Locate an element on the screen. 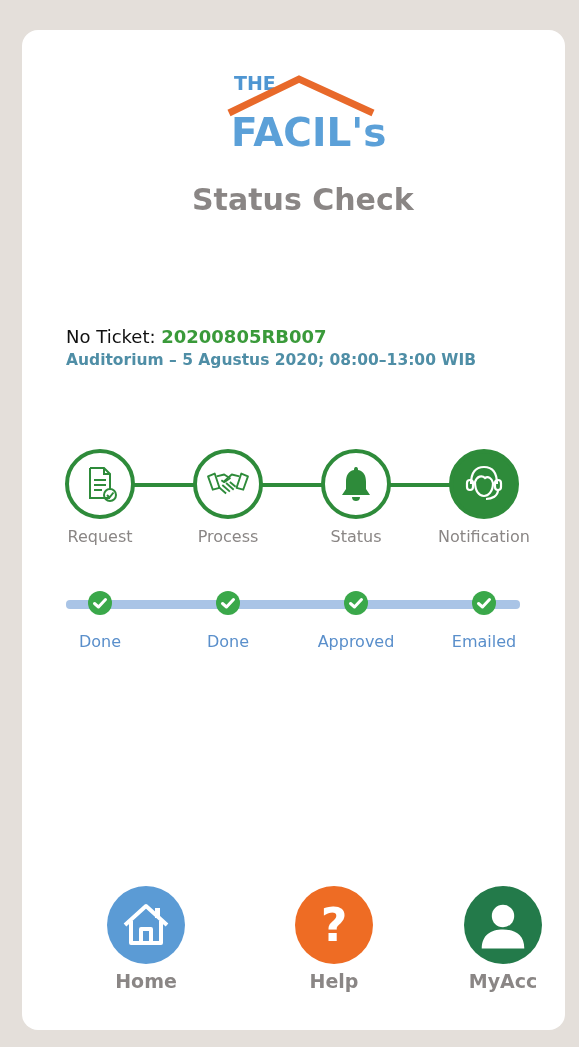 The height and width of the screenshot is (1047, 579). question-mark-icon: ? is located at coordinates (334, 925).